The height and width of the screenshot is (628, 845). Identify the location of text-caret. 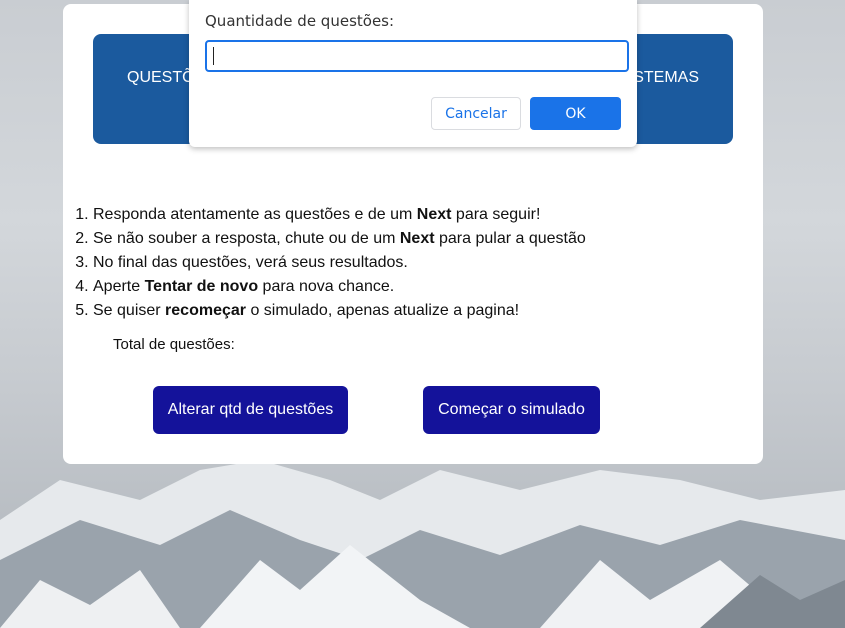
(213, 56).